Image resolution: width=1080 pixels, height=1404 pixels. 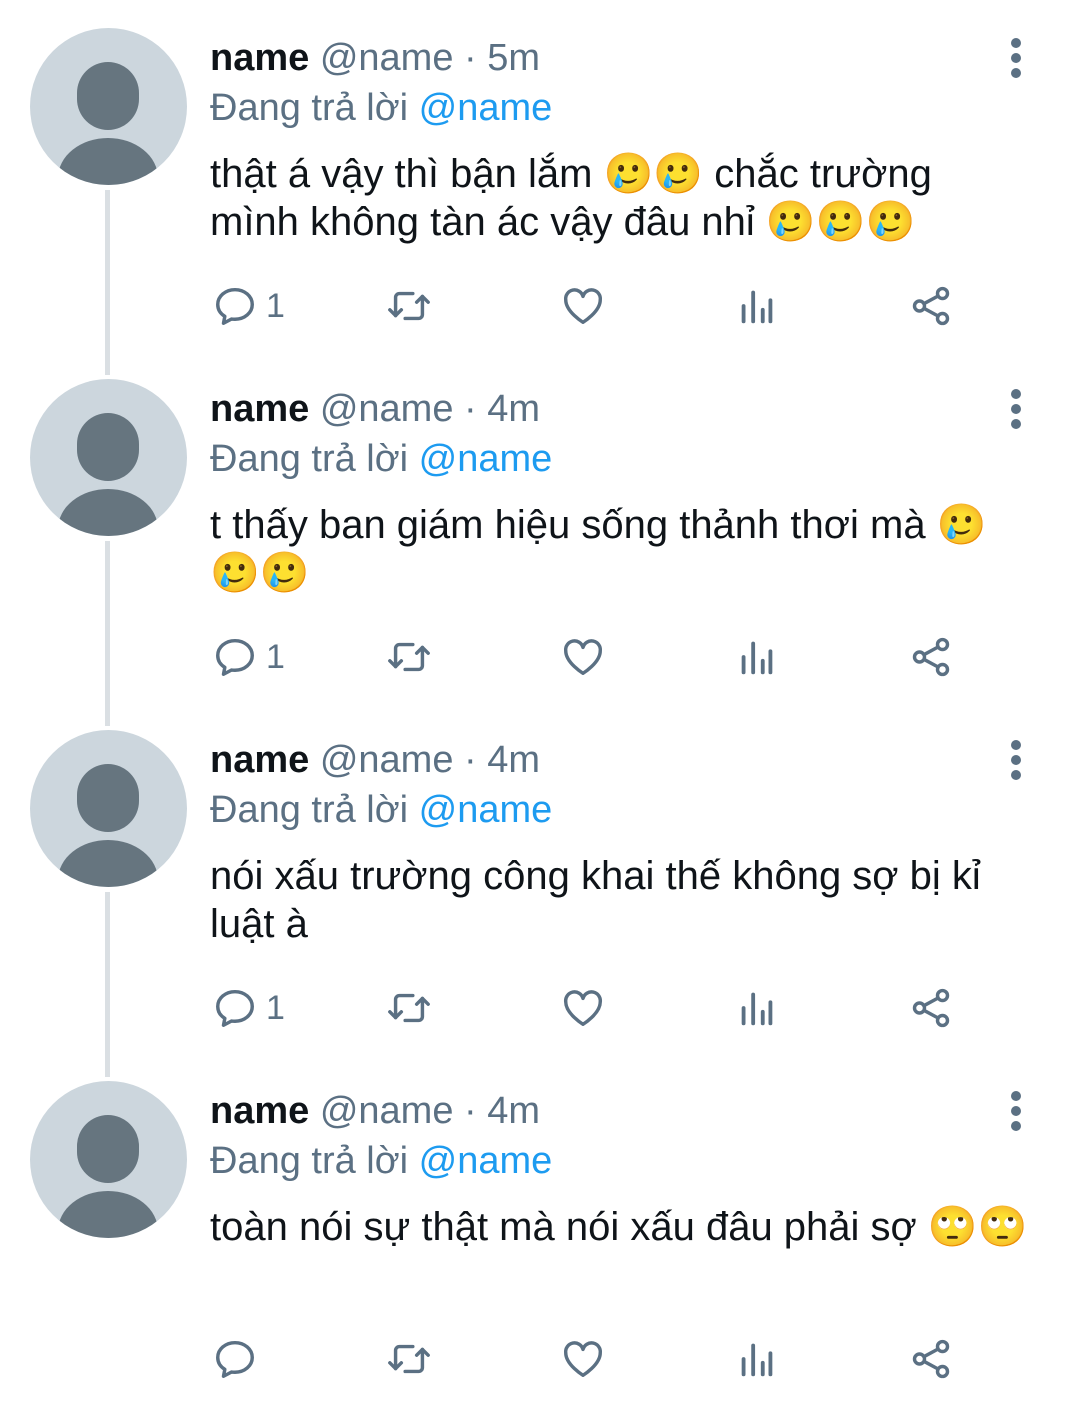 What do you see at coordinates (513, 58) in the screenshot?
I see `timestamp: 5m` at bounding box center [513, 58].